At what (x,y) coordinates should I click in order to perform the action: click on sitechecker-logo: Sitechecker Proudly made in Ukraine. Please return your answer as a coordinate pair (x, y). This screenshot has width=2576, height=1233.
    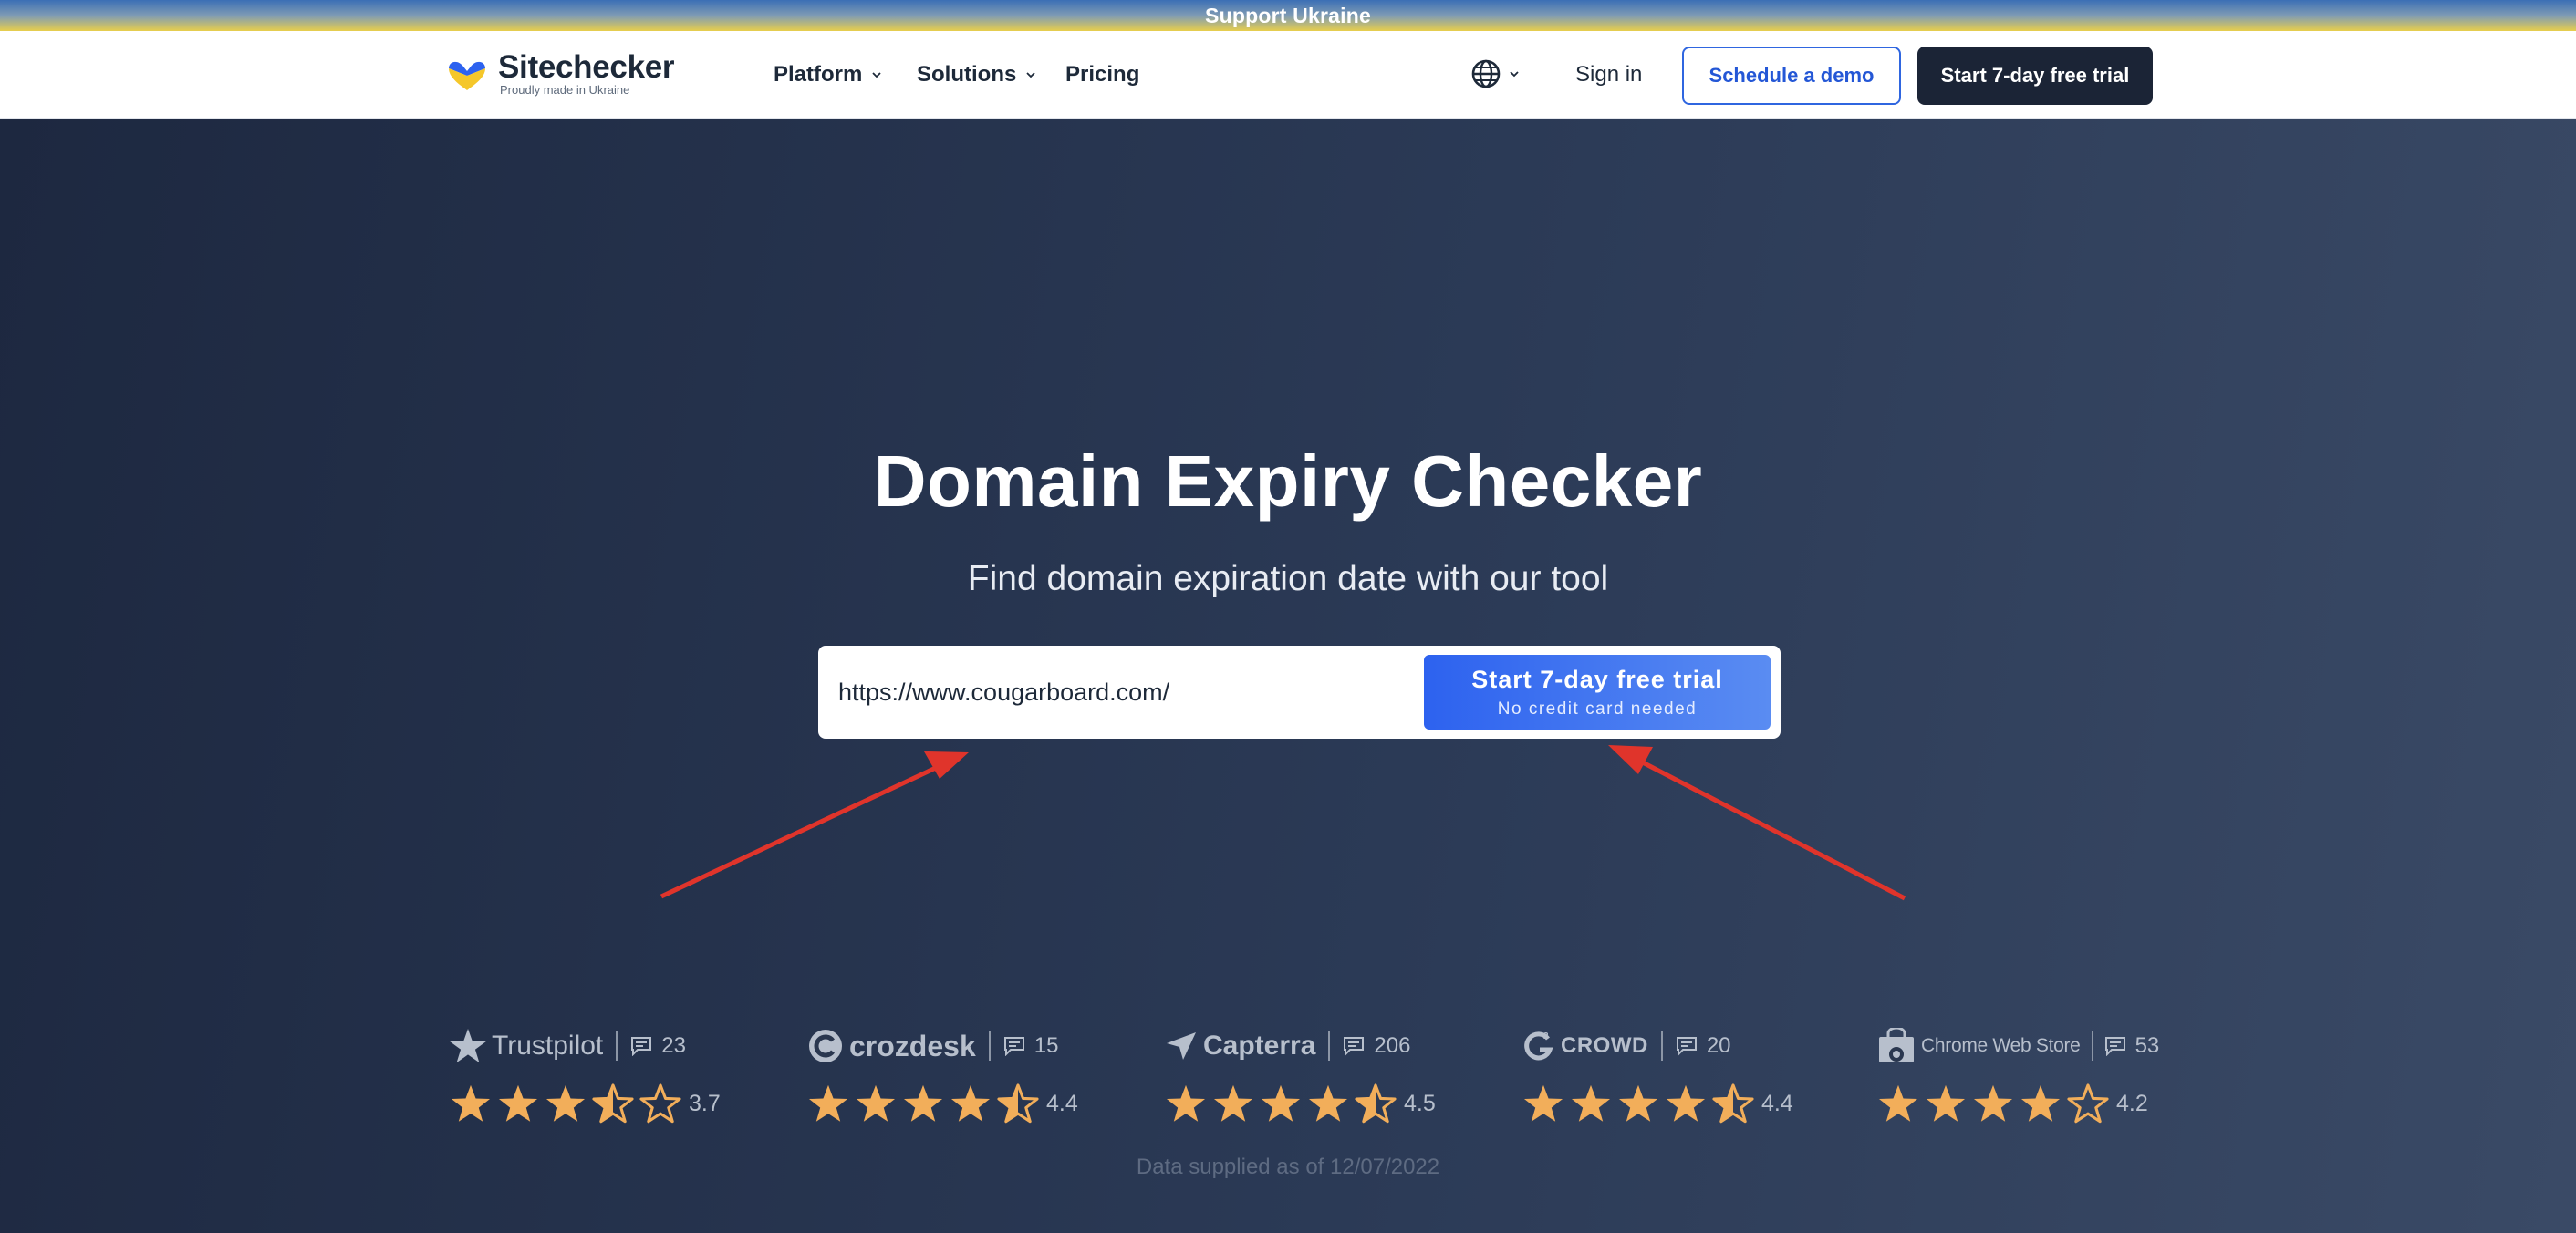
    Looking at the image, I should click on (560, 73).